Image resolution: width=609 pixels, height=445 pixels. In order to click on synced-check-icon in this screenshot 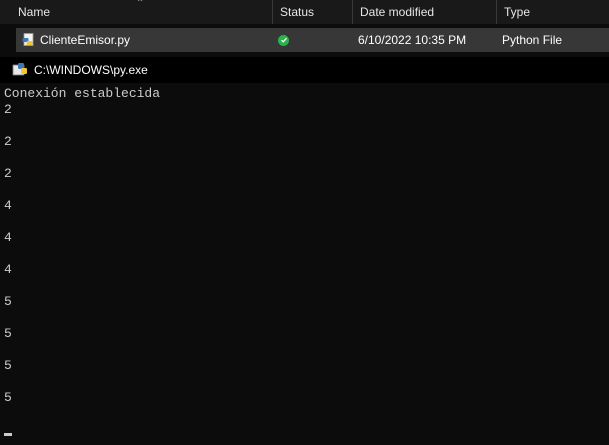, I will do `click(283, 40)`.